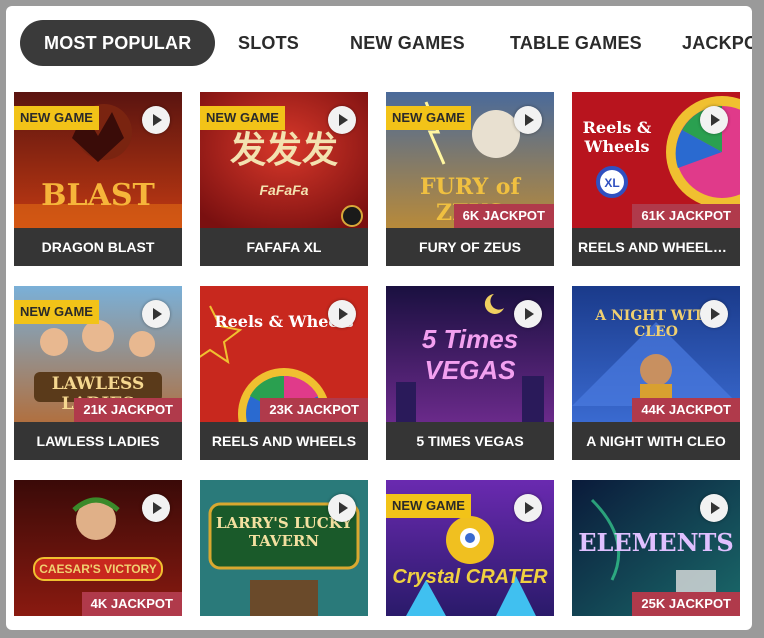  Describe the element at coordinates (470, 577) in the screenshot. I see `game-art-title: Crystal CRATER` at that location.